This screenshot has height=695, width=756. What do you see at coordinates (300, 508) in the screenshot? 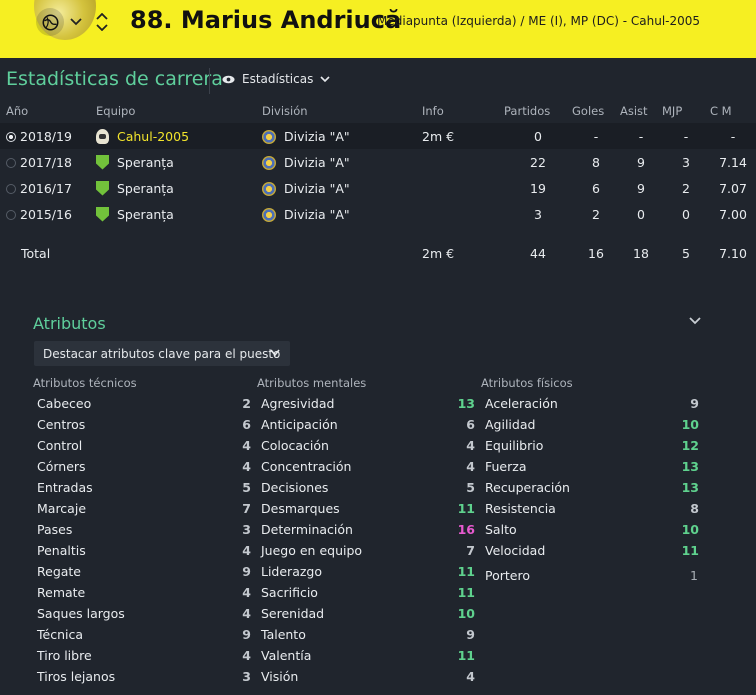
I see `attribute-name: Desmarques` at bounding box center [300, 508].